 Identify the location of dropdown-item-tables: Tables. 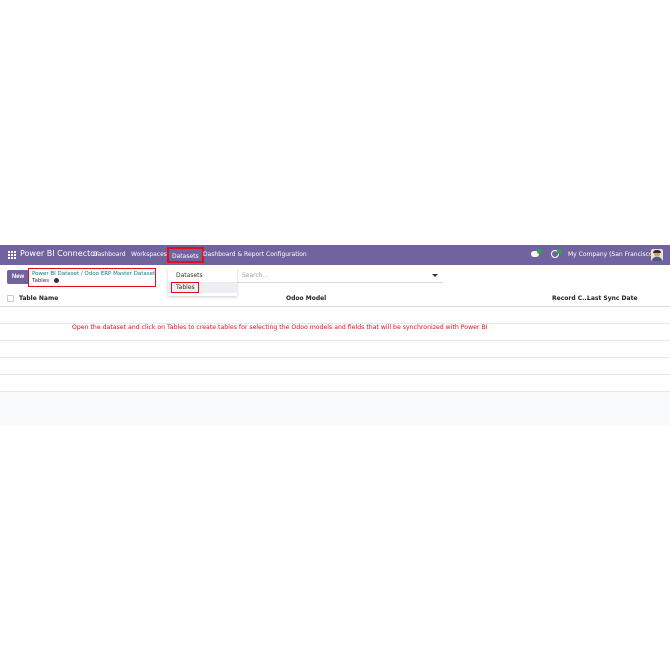
(185, 287).